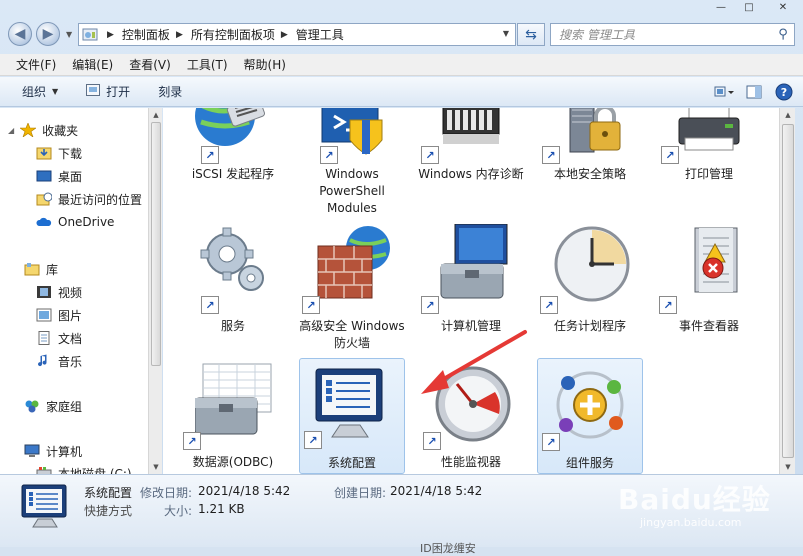  What do you see at coordinates (64, 451) in the screenshot?
I see `nav-computer-label: 计算机` at bounding box center [64, 451].